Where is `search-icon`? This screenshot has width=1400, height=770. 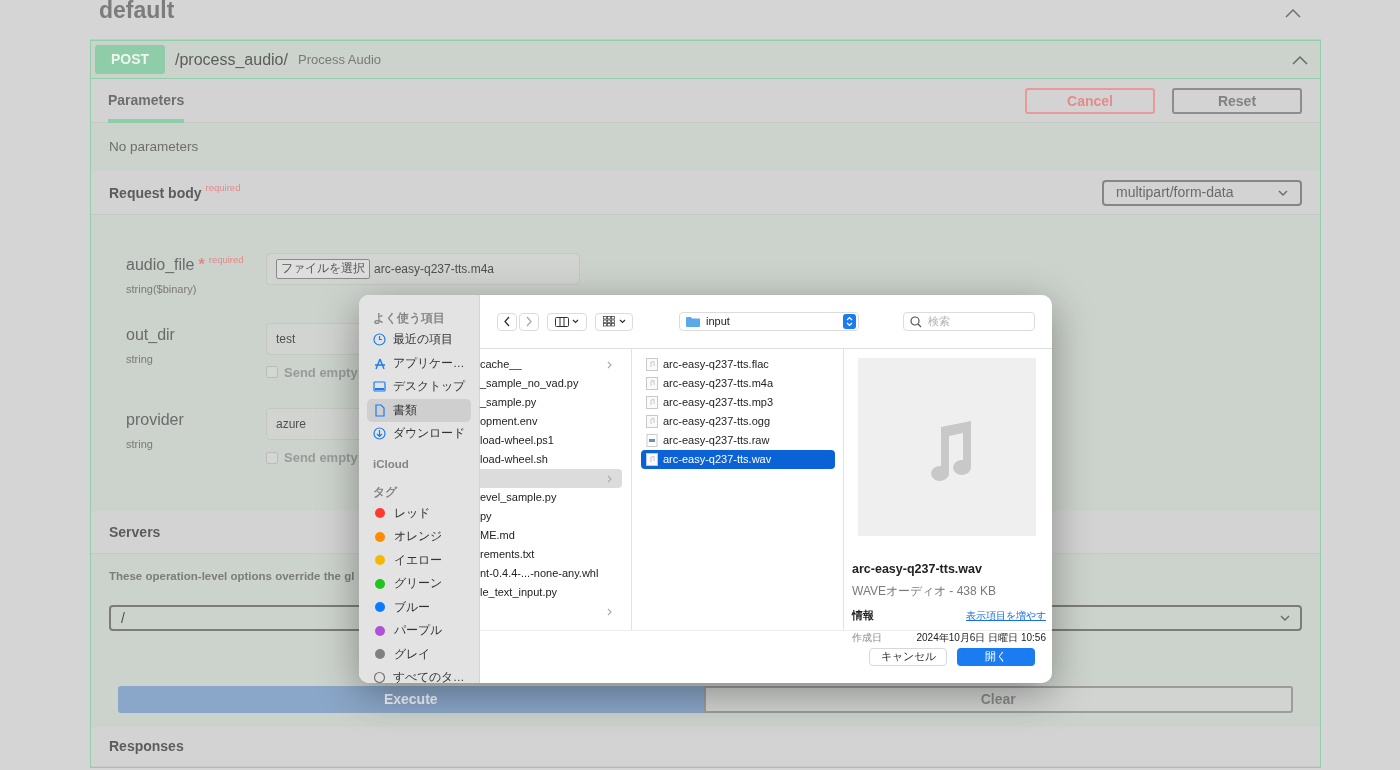
search-icon is located at coordinates (916, 321).